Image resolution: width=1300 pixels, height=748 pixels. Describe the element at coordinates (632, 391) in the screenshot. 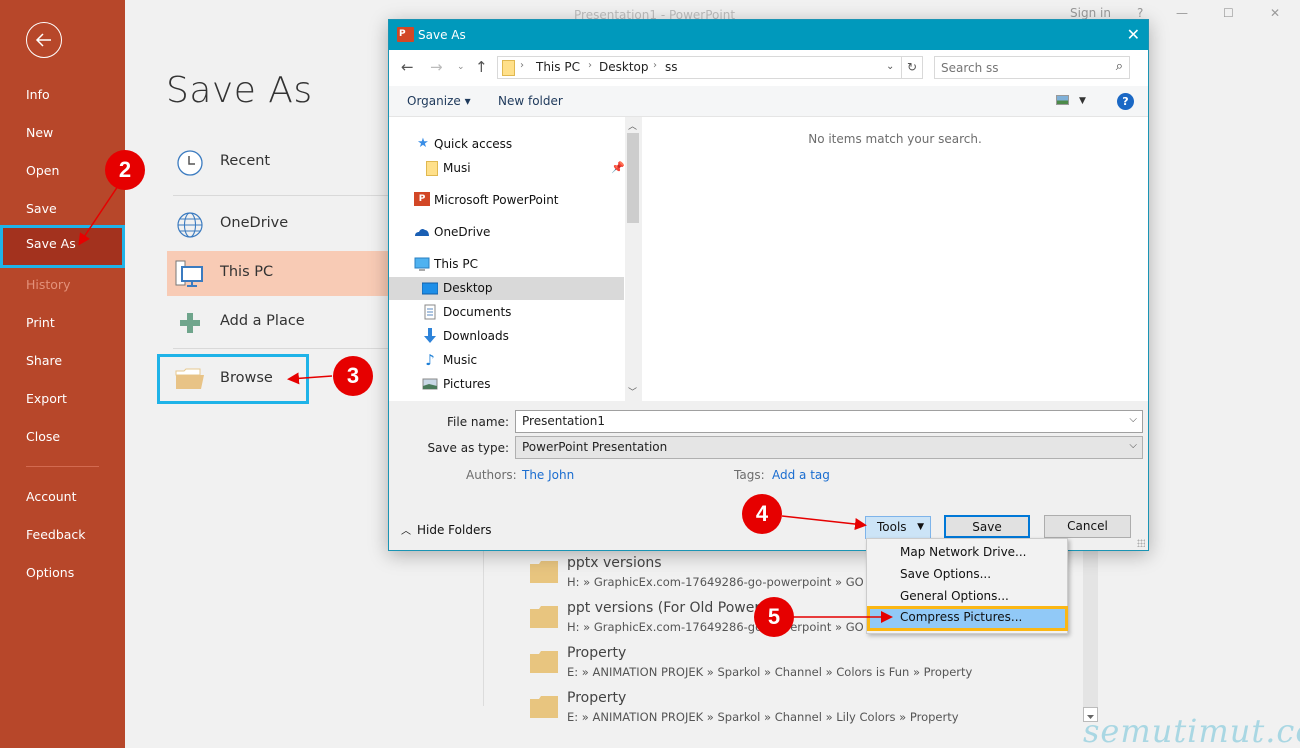

I see `scroll-down-icon: ﹀` at that location.